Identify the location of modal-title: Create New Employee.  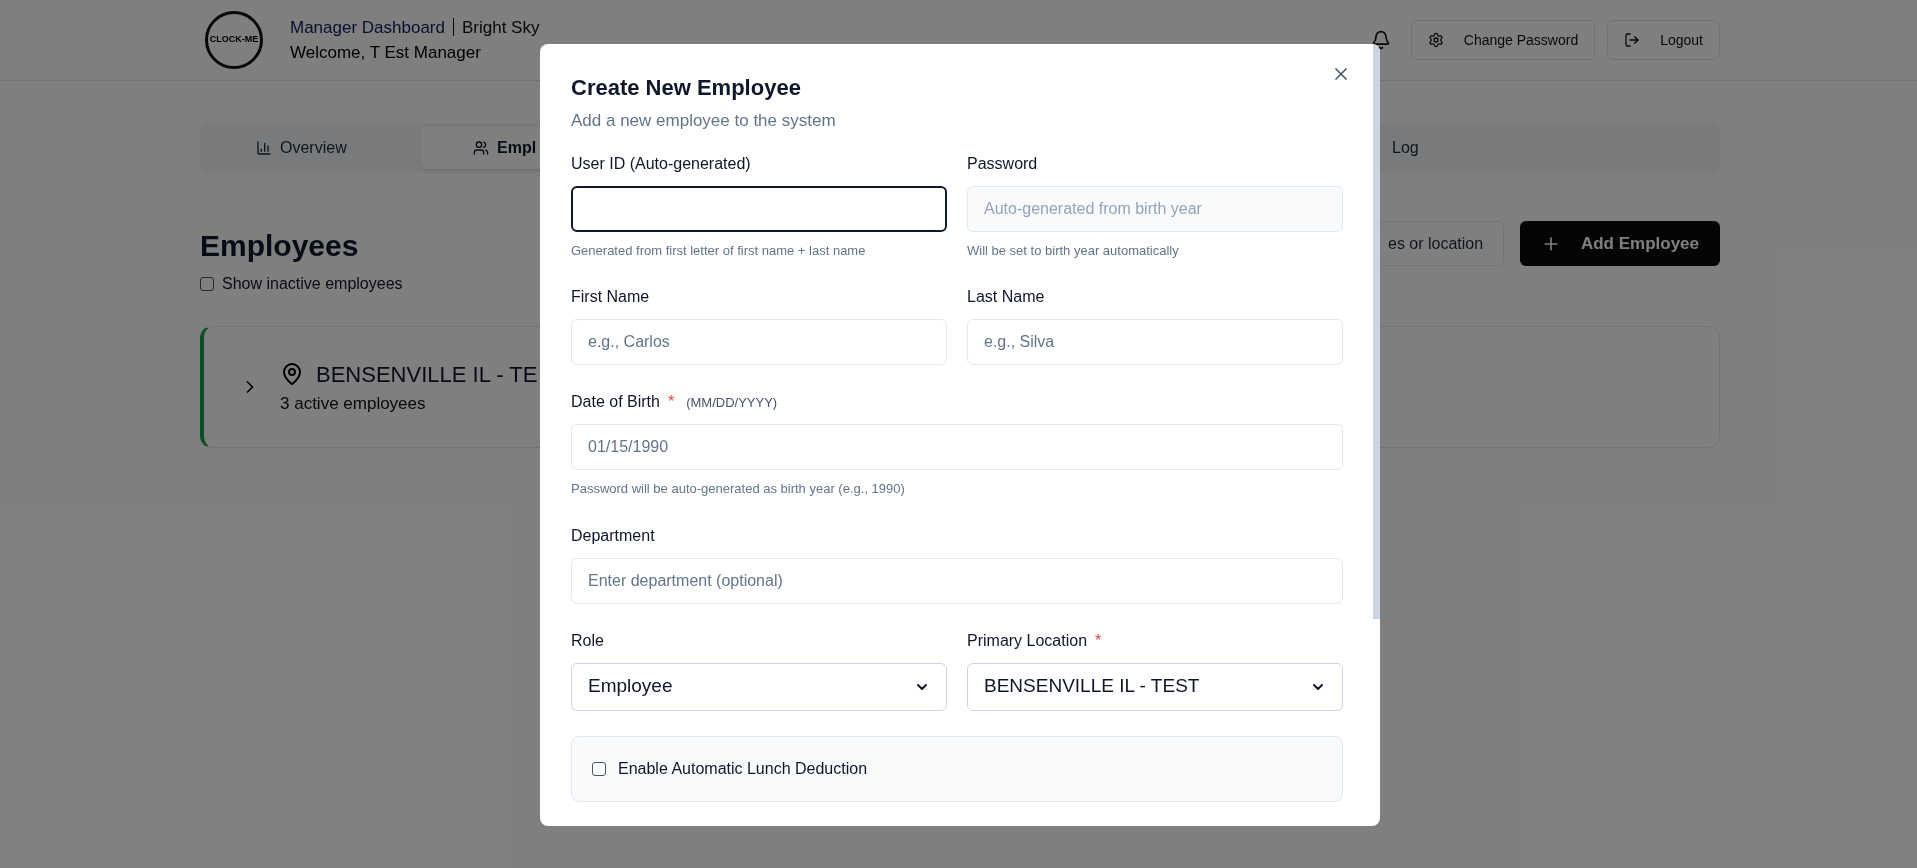
(686, 88).